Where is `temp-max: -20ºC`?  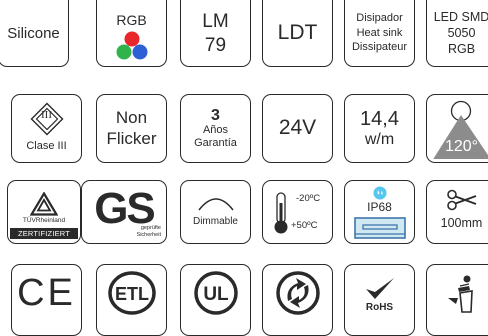 temp-max: -20ºC is located at coordinates (308, 198).